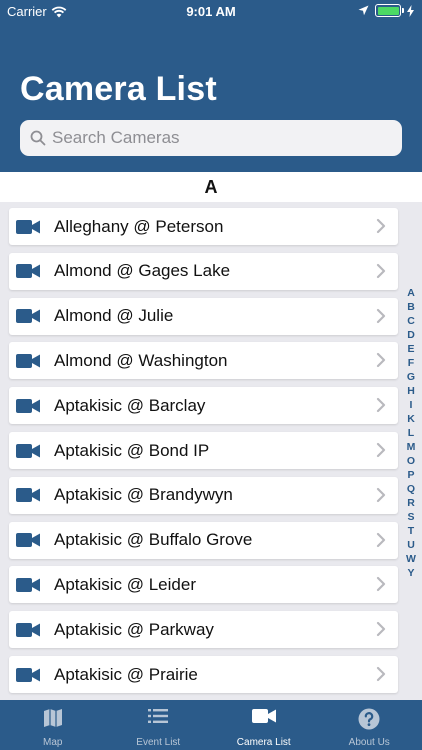  What do you see at coordinates (211, 12) in the screenshot?
I see `status-bar: Carrier 9:01 AM` at bounding box center [211, 12].